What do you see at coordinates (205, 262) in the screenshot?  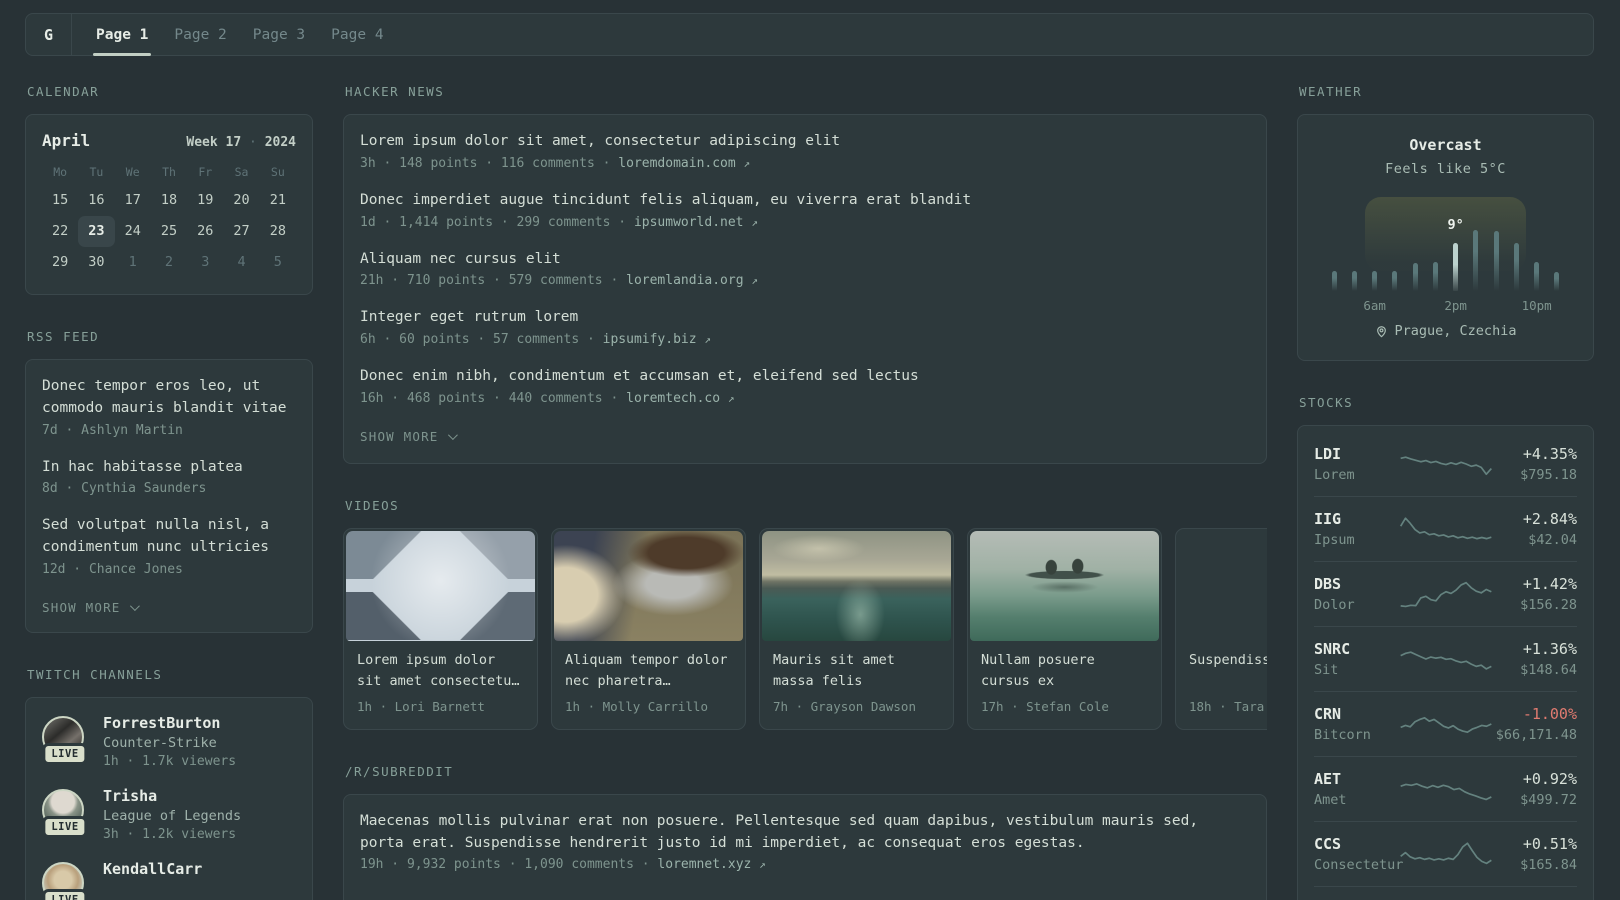 I see `calendar-day: 3` at bounding box center [205, 262].